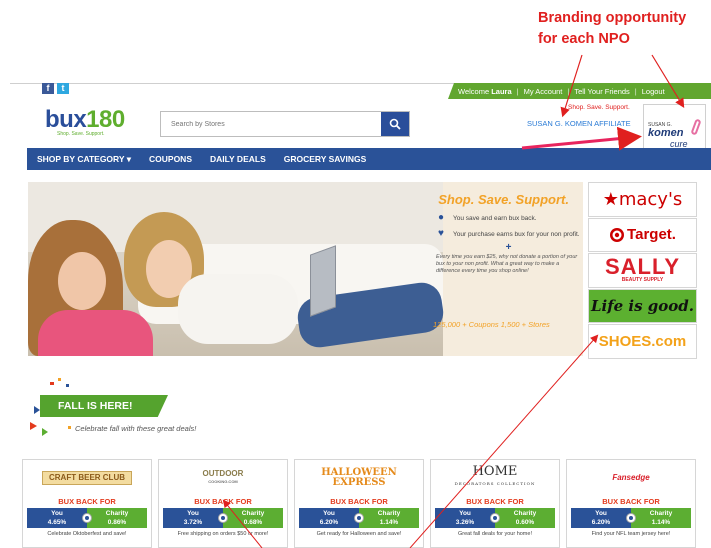 The image size is (711, 548). I want to click on fall-banner: FALL IS HERE!, so click(104, 406).